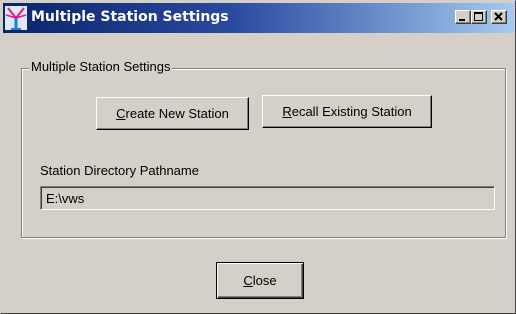 The height and width of the screenshot is (314, 516). I want to click on group-label: Multiple Station Settings, so click(101, 66).